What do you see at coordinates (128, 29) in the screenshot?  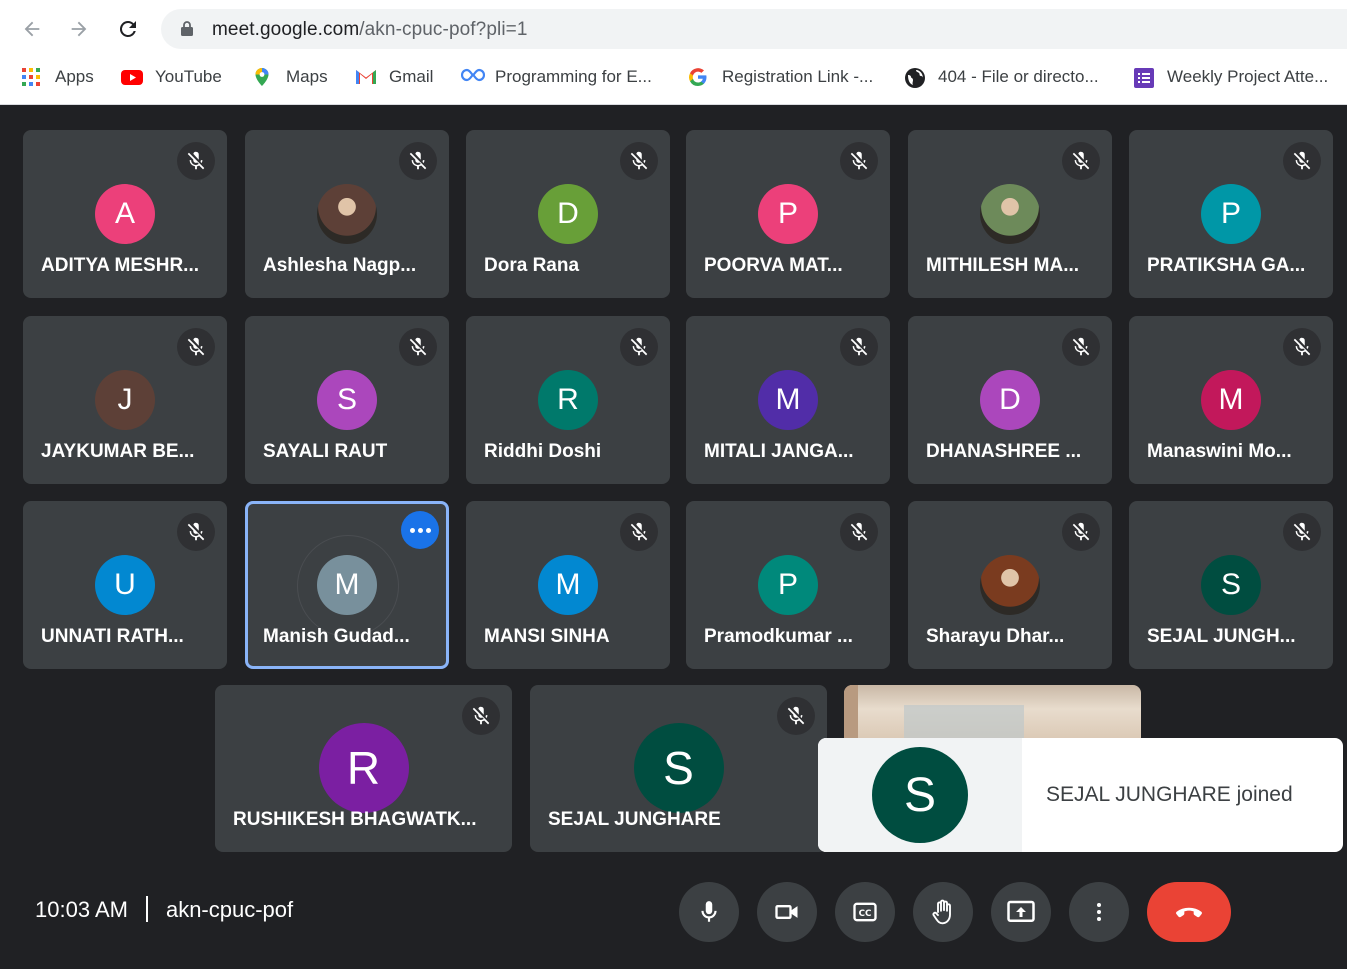 I see `reload-button` at bounding box center [128, 29].